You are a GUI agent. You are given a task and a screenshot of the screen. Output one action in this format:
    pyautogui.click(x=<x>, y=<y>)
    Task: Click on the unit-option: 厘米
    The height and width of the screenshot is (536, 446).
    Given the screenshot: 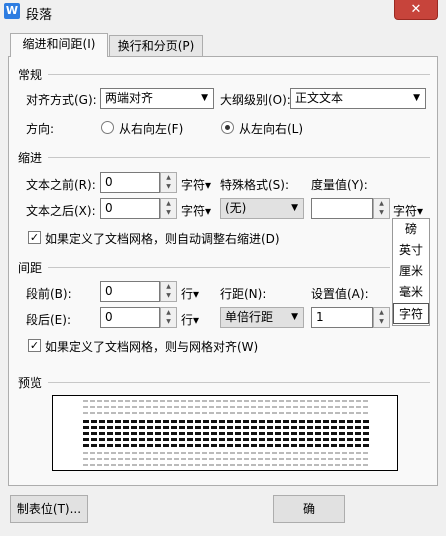 What is the action you would take?
    pyautogui.click(x=411, y=271)
    